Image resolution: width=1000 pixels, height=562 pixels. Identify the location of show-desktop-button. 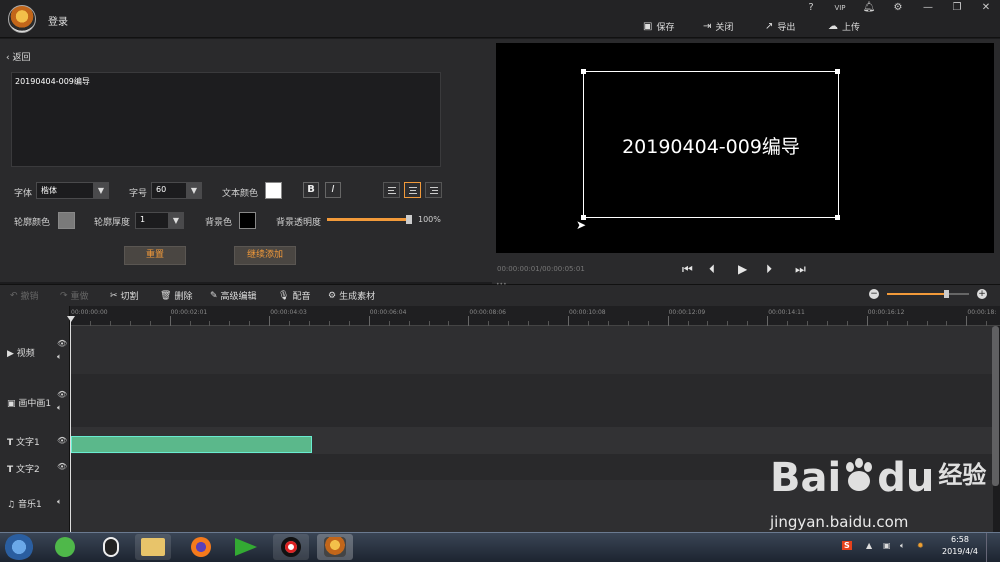
(993, 547).